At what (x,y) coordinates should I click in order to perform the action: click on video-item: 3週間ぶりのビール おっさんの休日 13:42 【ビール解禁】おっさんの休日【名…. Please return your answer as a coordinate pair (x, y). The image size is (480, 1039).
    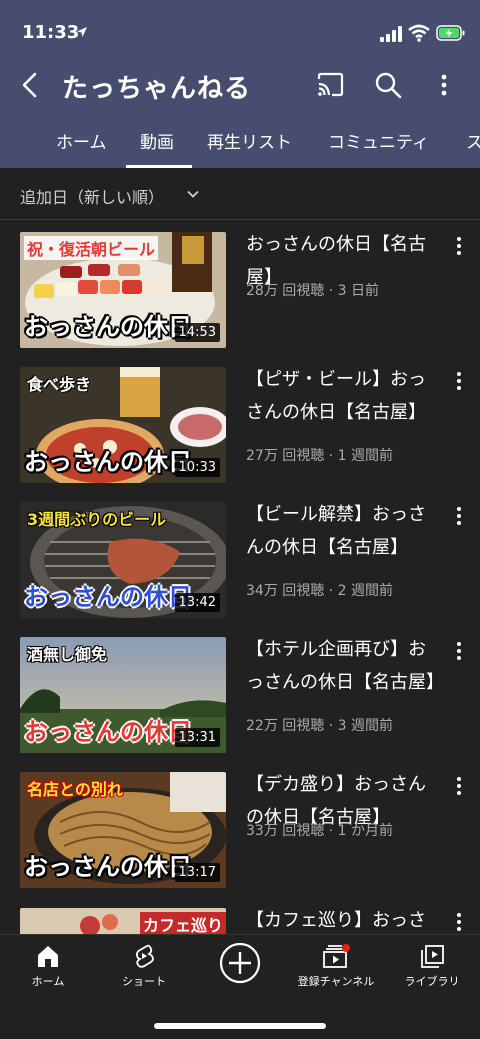
    Looking at the image, I should click on (240, 569).